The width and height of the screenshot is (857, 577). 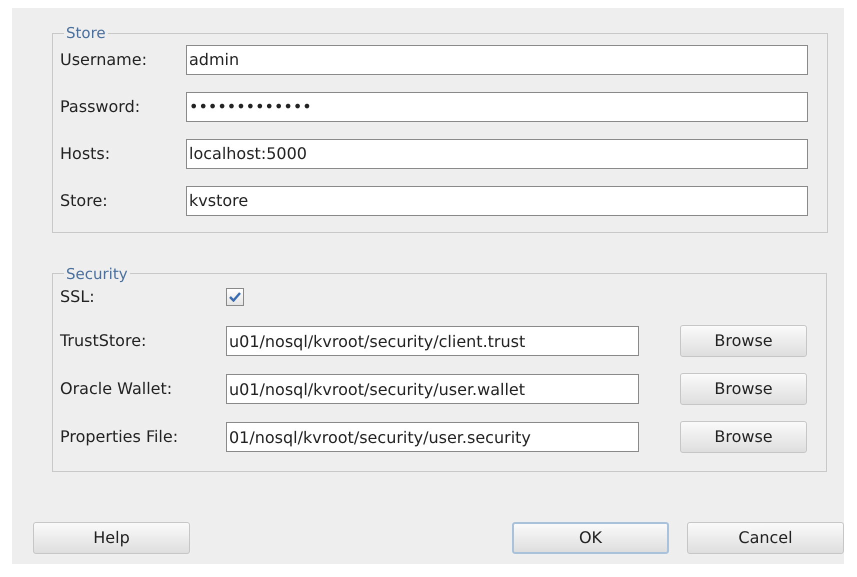 What do you see at coordinates (235, 297) in the screenshot?
I see `ssl-checkbox` at bounding box center [235, 297].